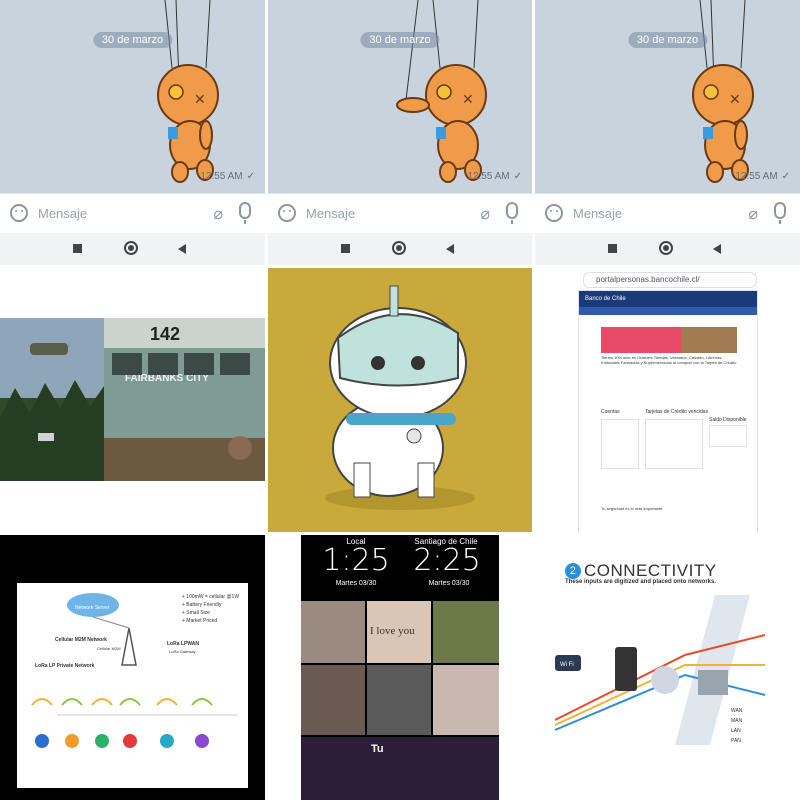 The image size is (800, 800). What do you see at coordinates (447, 560) in the screenshot?
I see `santiago-time: 2:25` at bounding box center [447, 560].